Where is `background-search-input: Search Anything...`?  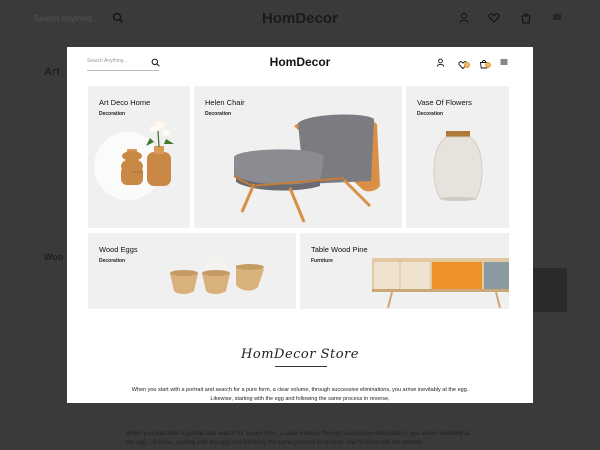 background-search-input: Search Anything... is located at coordinates (66, 18).